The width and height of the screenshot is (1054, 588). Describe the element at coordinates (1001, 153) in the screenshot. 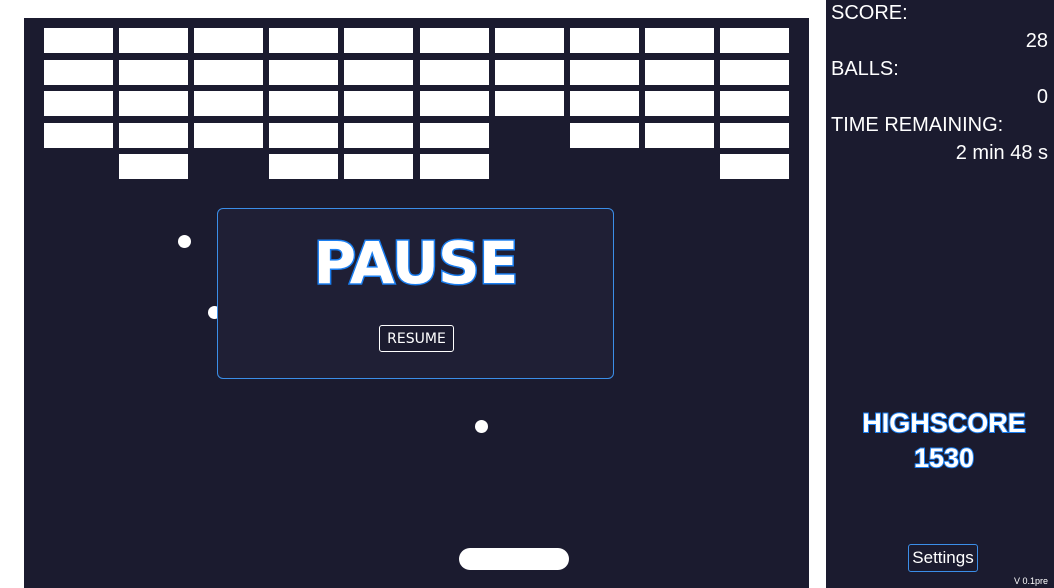

I see `time-remaining-value: 2 min 48 s` at that location.